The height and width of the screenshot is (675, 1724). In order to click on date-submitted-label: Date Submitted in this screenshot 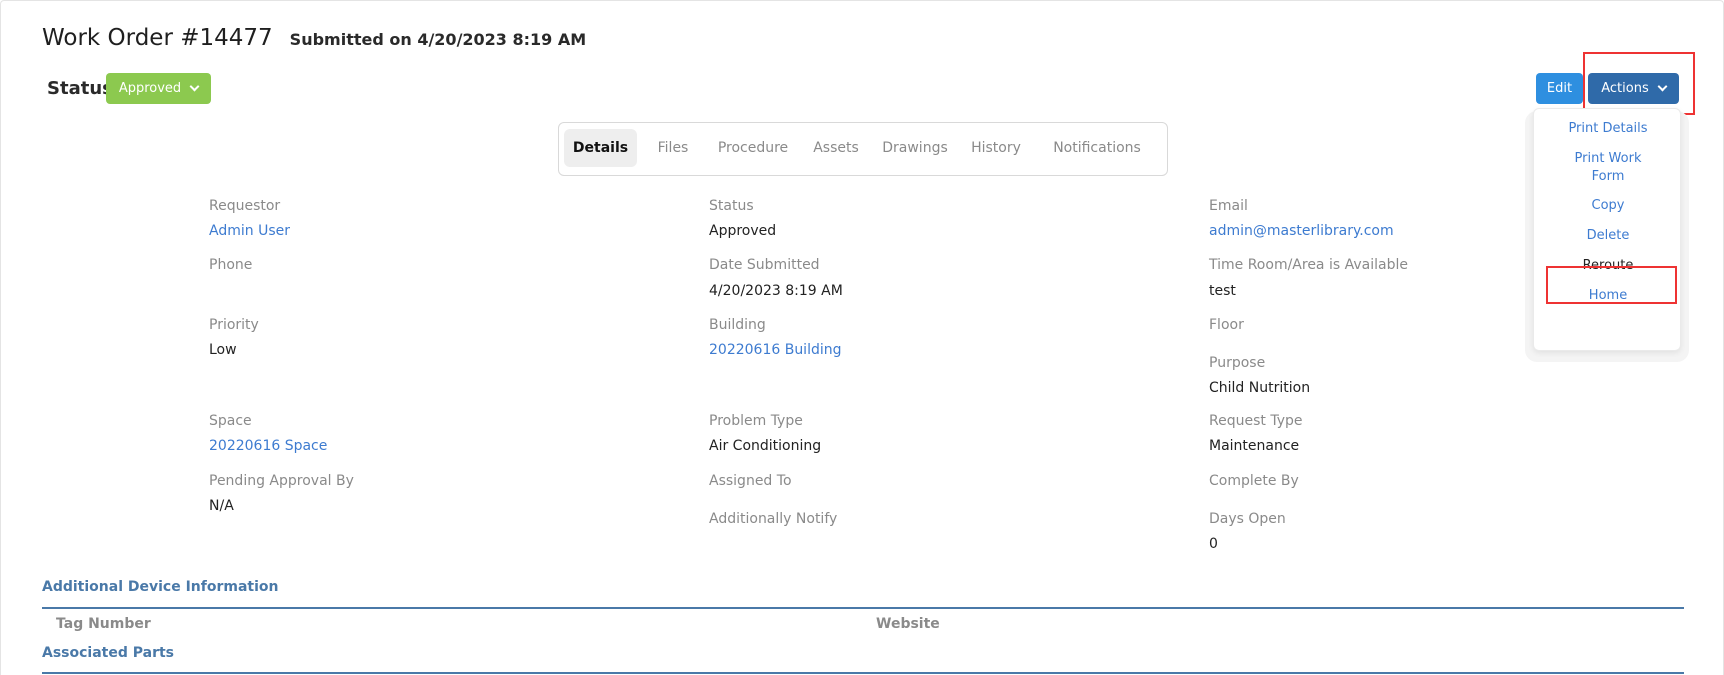, I will do `click(764, 265)`.